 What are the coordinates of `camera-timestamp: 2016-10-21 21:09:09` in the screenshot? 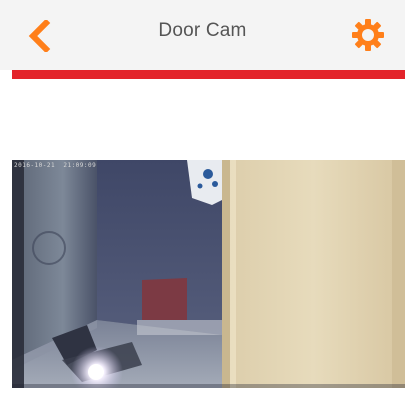 It's located at (55, 165).